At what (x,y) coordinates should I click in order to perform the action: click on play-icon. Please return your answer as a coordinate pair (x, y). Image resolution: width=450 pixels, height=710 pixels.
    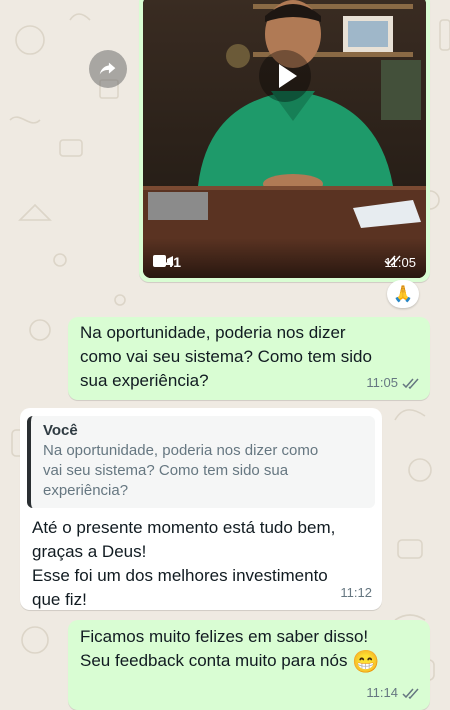
    Looking at the image, I should click on (288, 76).